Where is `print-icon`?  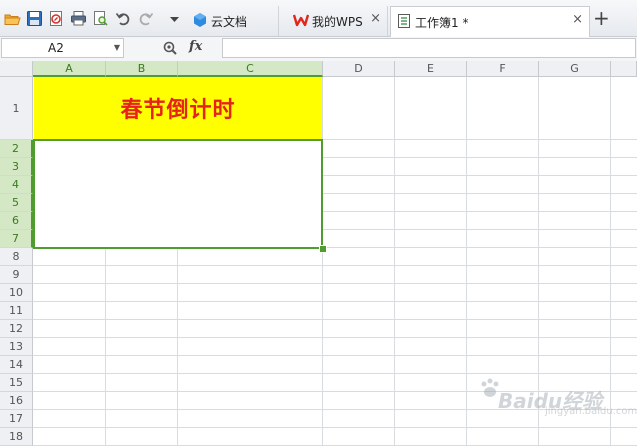 print-icon is located at coordinates (78, 18).